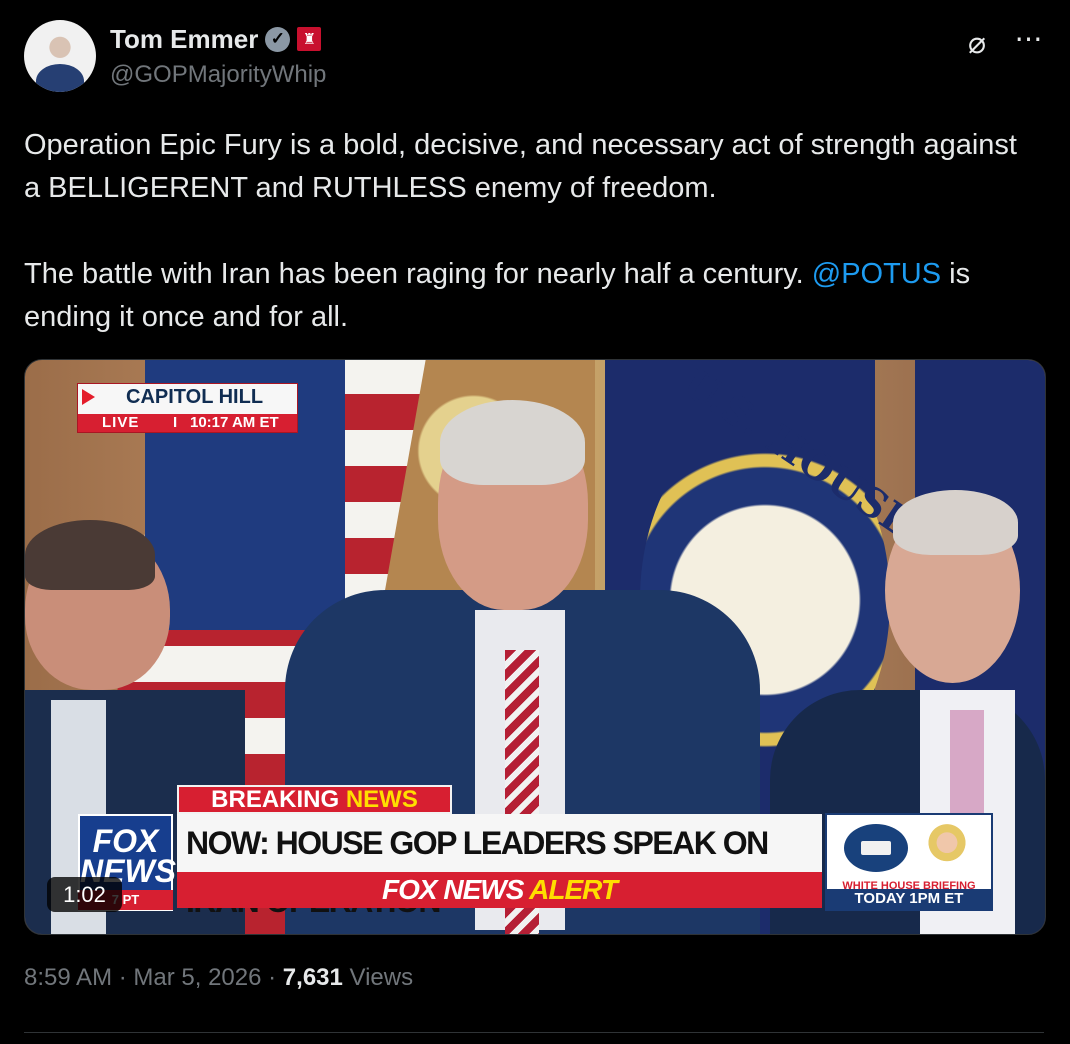 Image resolution: width=1070 pixels, height=1044 pixels. What do you see at coordinates (121, 422) in the screenshot?
I see `live-label: LIVE` at bounding box center [121, 422].